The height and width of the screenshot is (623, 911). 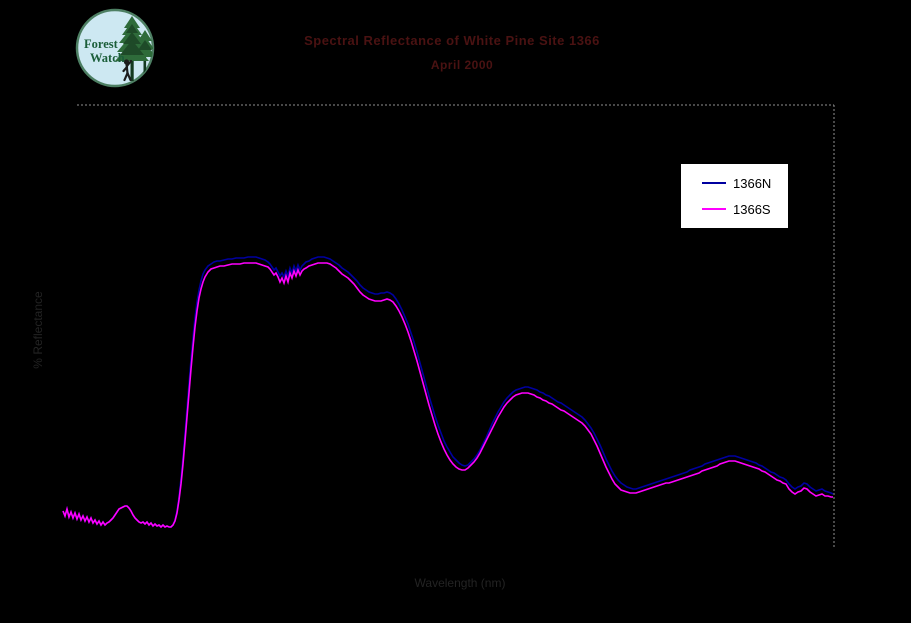 I want to click on x-axis-label: Wavelength (nm), so click(x=460, y=583).